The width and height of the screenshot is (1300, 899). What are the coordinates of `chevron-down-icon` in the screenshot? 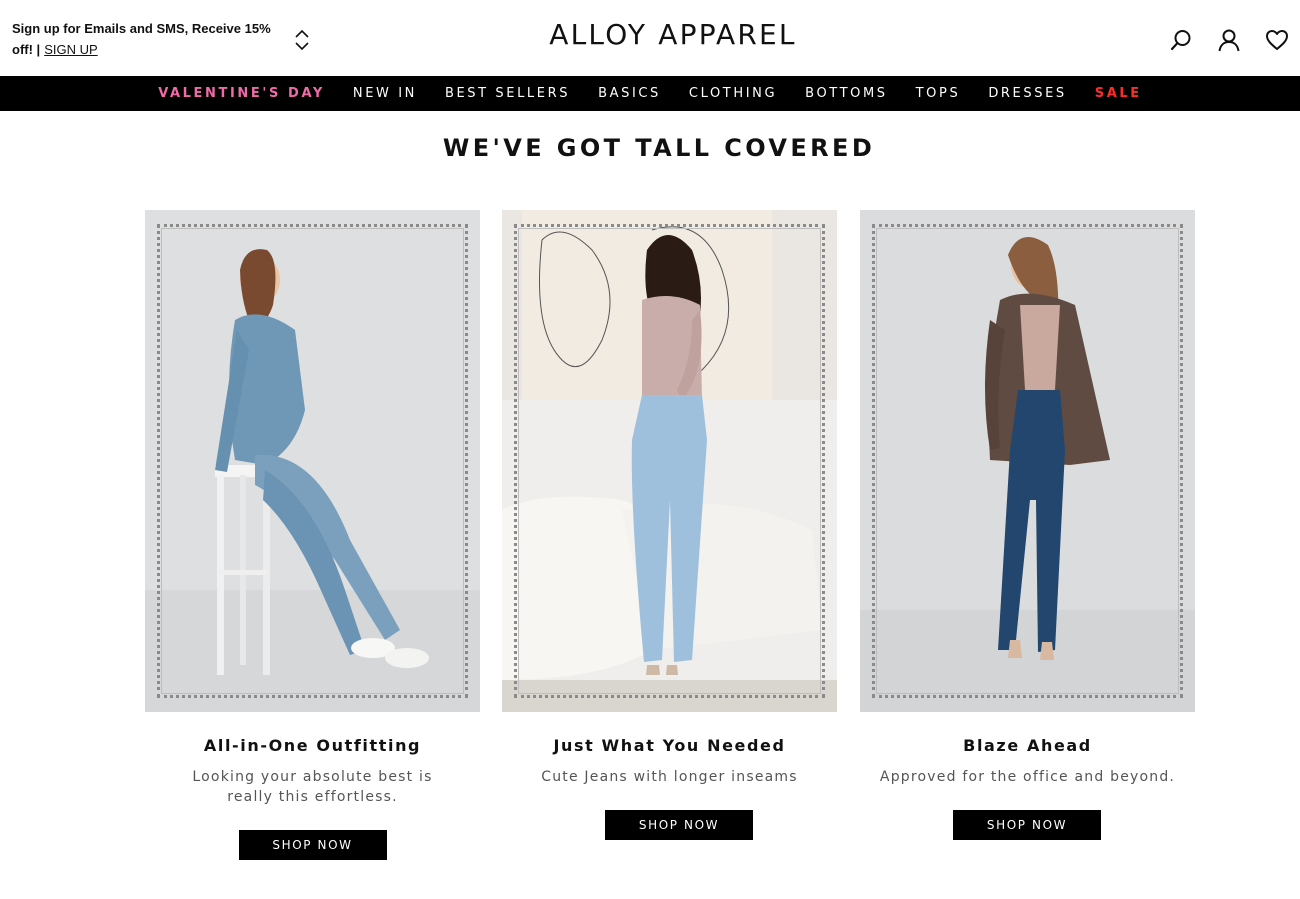 It's located at (302, 46).